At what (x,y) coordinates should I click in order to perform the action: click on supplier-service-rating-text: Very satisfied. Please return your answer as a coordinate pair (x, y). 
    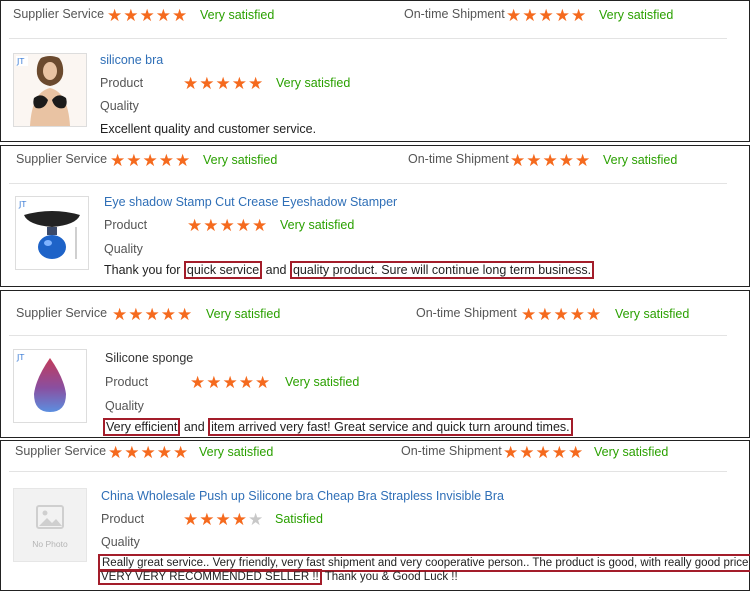
    Looking at the image, I should click on (236, 452).